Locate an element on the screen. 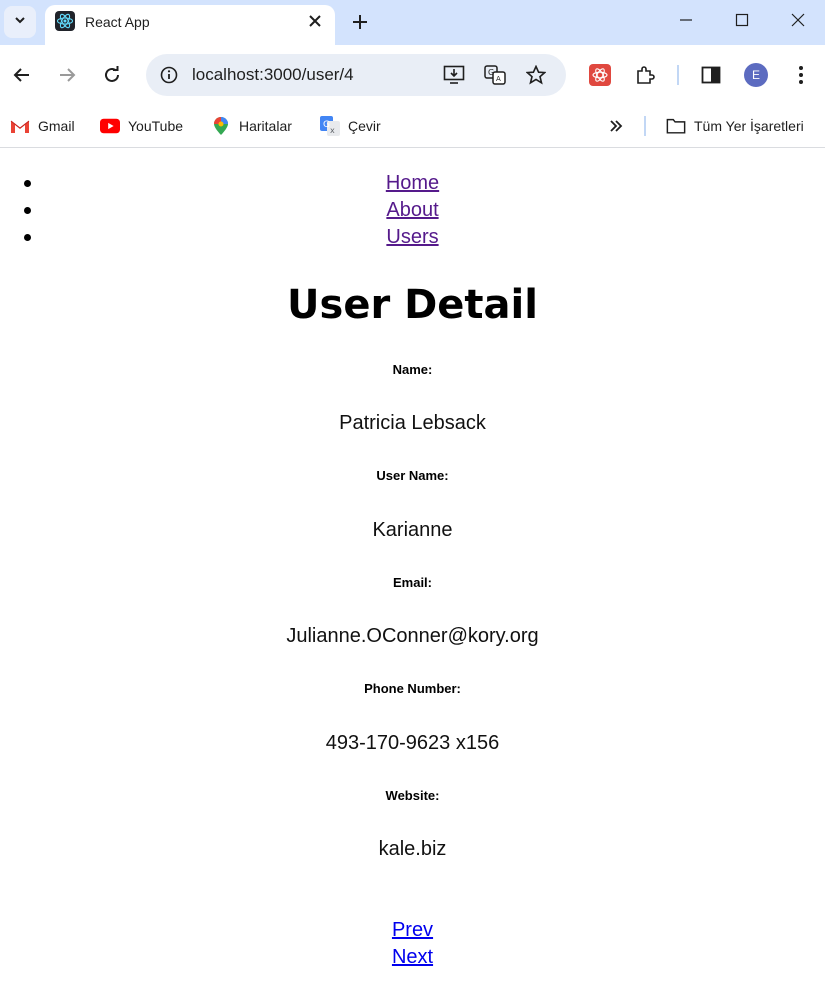 Image resolution: width=825 pixels, height=994 pixels. profile-button: E is located at coordinates (756, 75).